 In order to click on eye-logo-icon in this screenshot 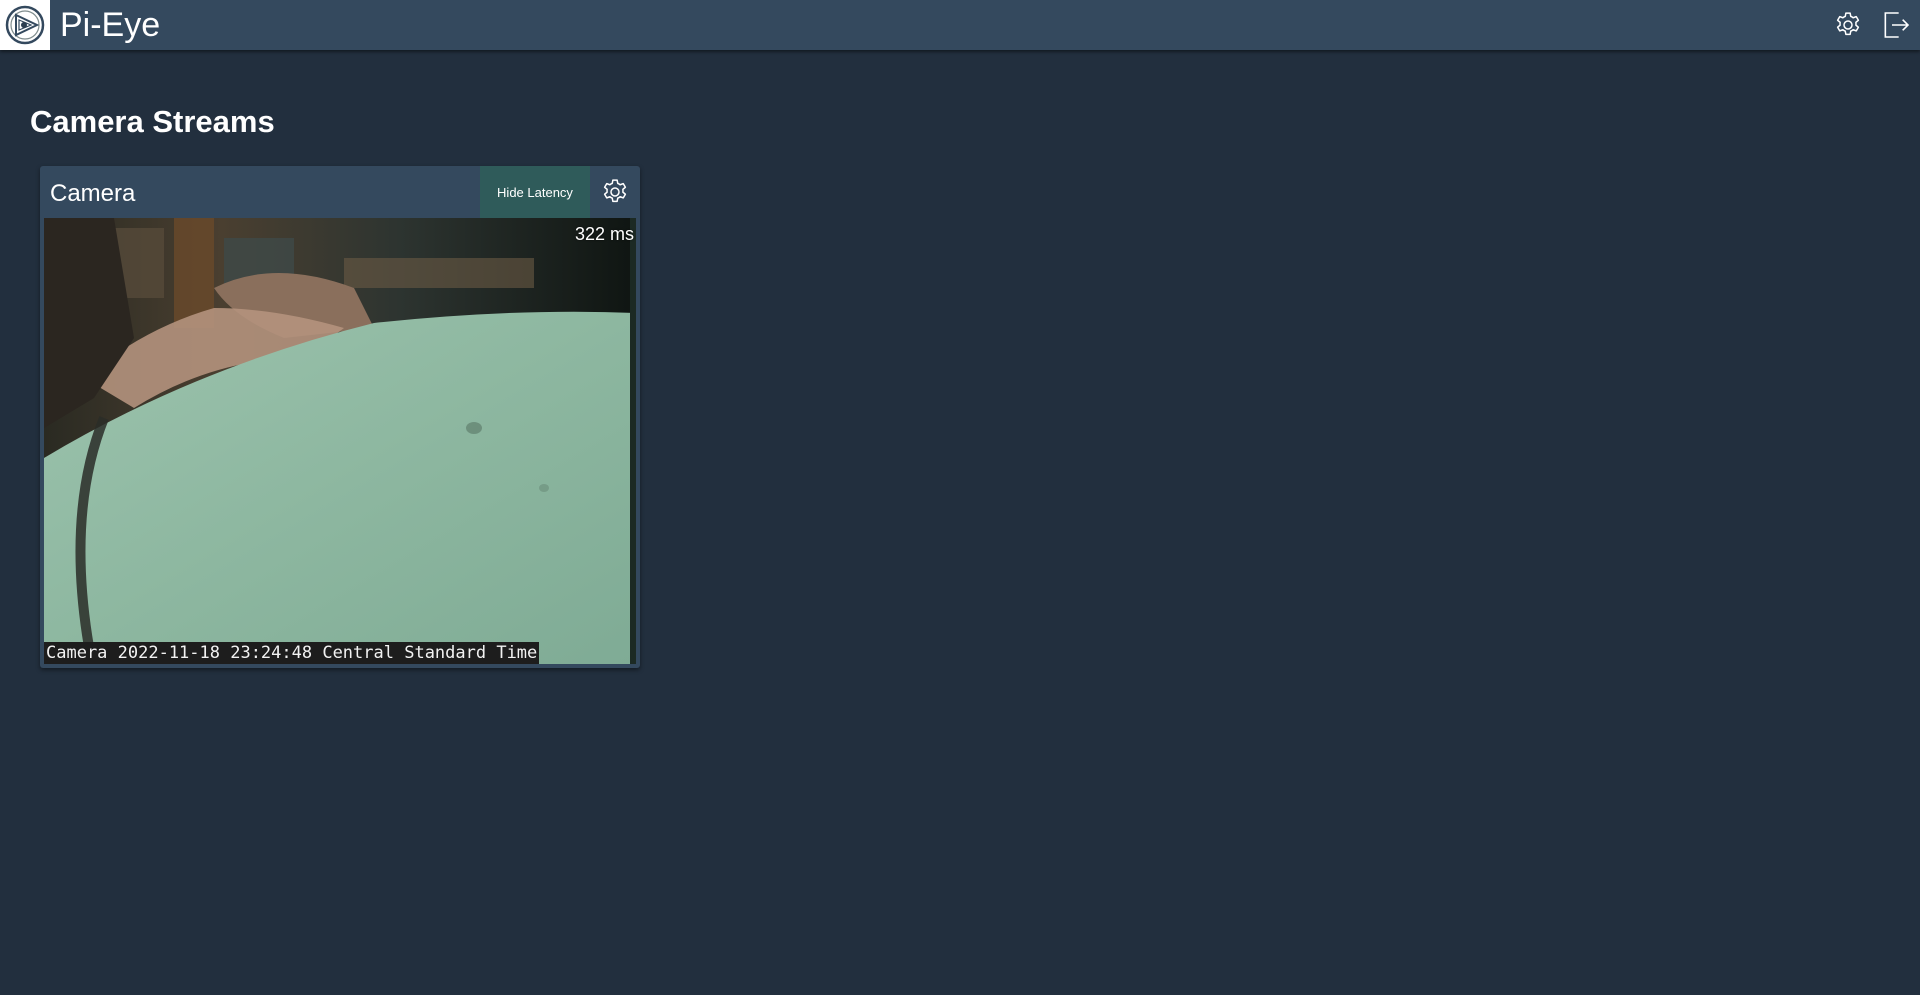, I will do `click(25, 25)`.